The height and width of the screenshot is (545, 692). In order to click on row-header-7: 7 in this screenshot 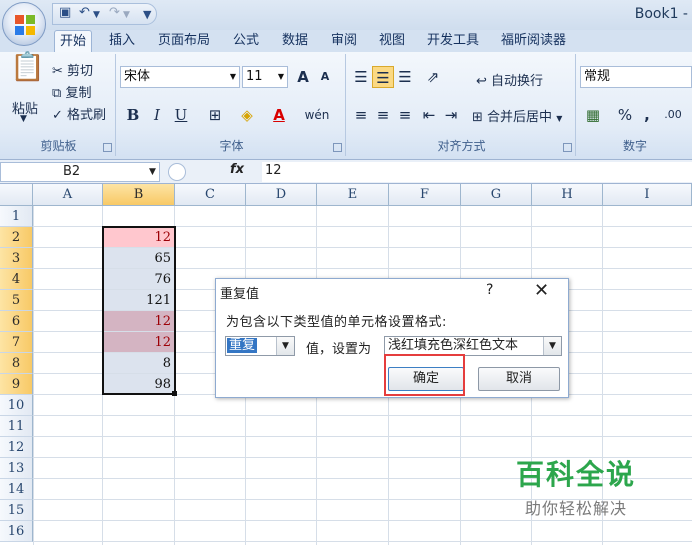, I will do `click(16, 342)`.